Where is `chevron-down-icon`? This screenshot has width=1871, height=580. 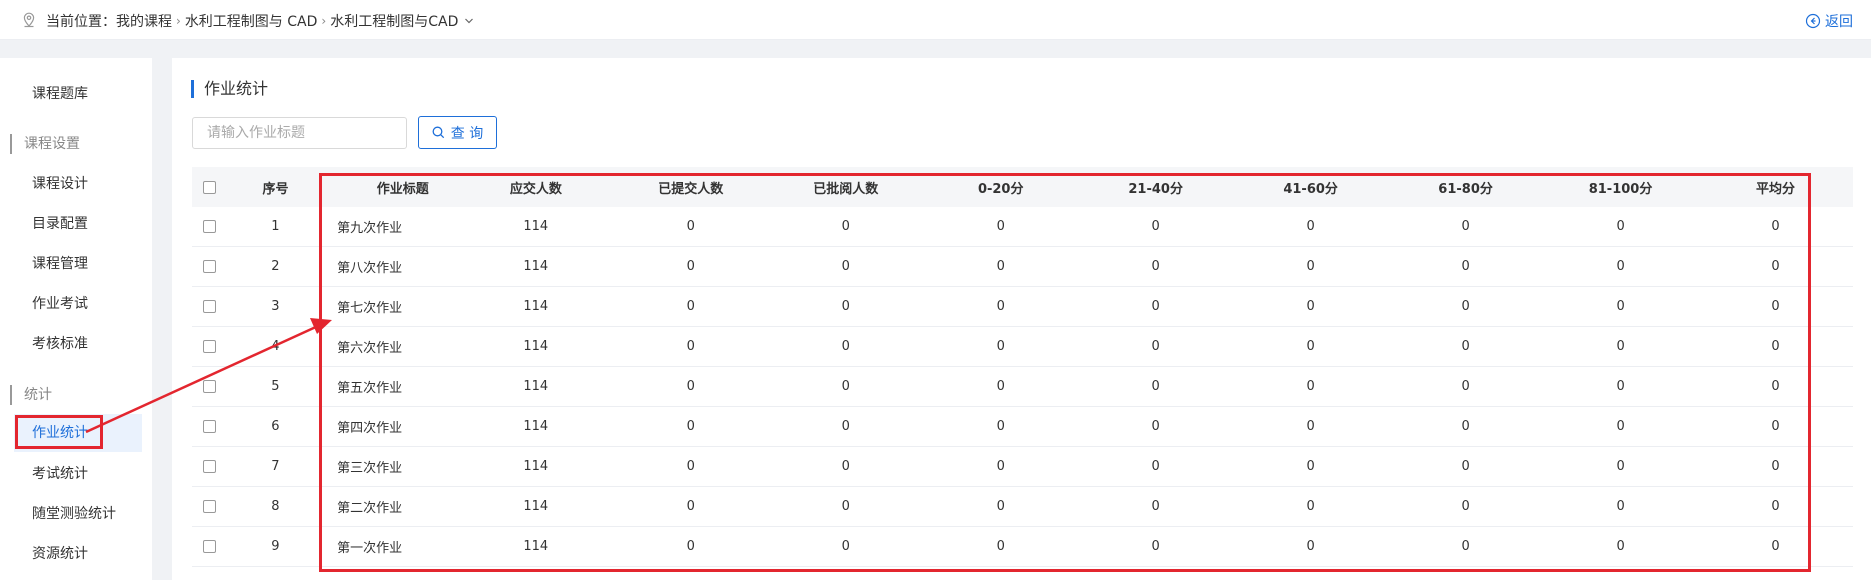 chevron-down-icon is located at coordinates (469, 21).